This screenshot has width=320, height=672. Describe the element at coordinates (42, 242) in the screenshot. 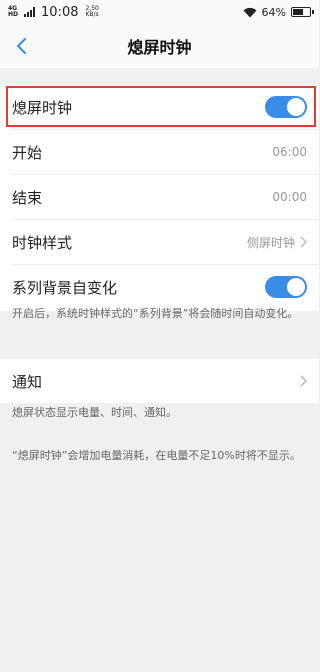

I see `clock-style-label: 时钟样式` at that location.